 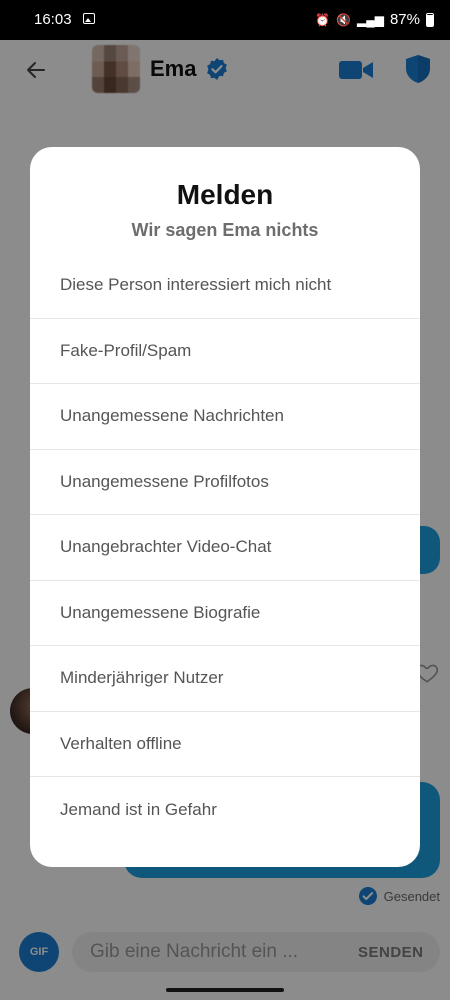 What do you see at coordinates (404, 19) in the screenshot?
I see `battery-percent: 87%` at bounding box center [404, 19].